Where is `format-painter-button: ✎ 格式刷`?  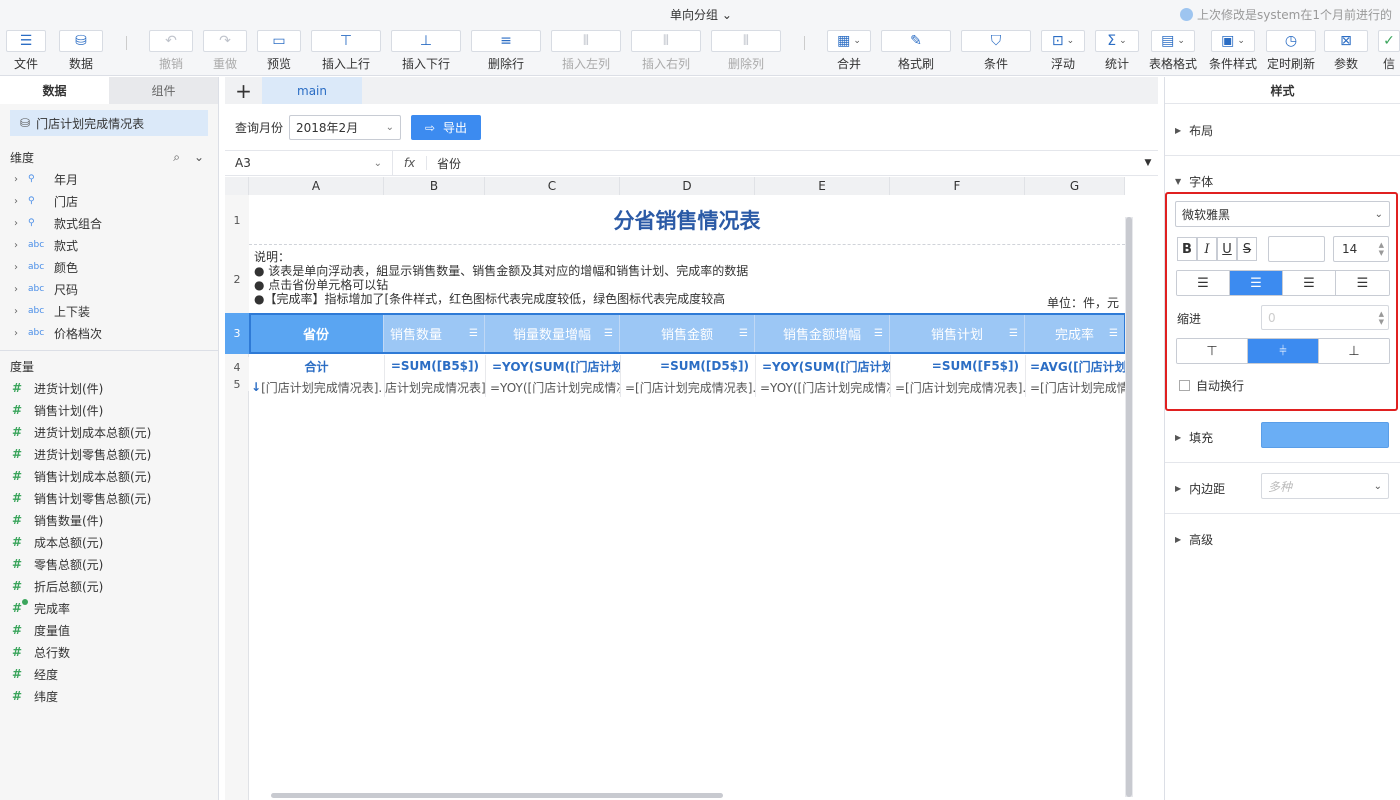
format-painter-button: ✎ 格式刷 is located at coordinates (916, 51).